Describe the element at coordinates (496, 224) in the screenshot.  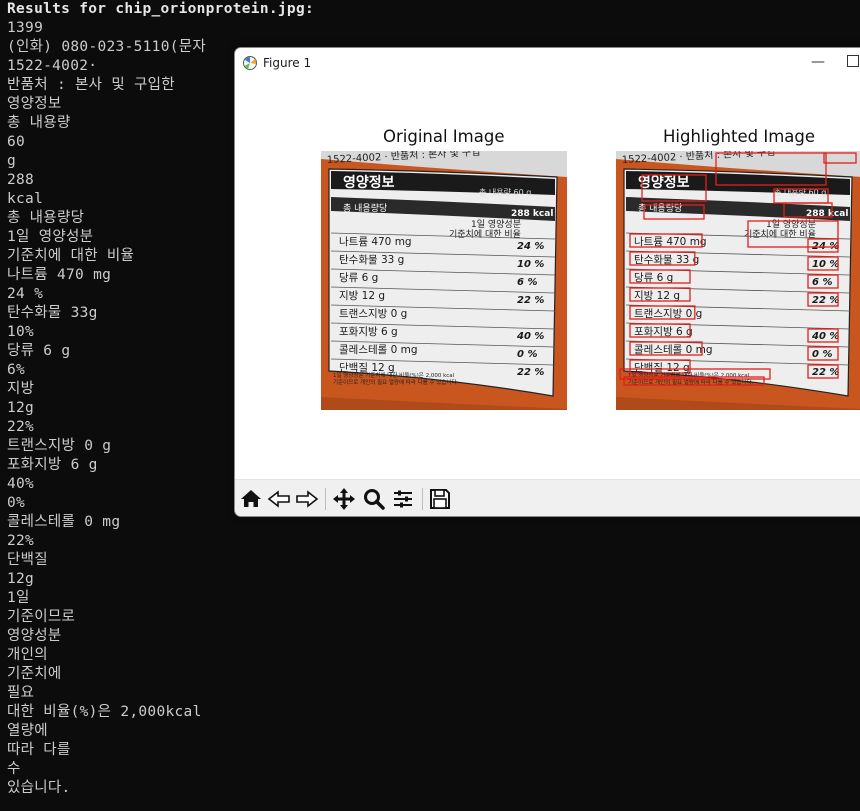
I see `label-daily-ref: 1일 영양성분` at that location.